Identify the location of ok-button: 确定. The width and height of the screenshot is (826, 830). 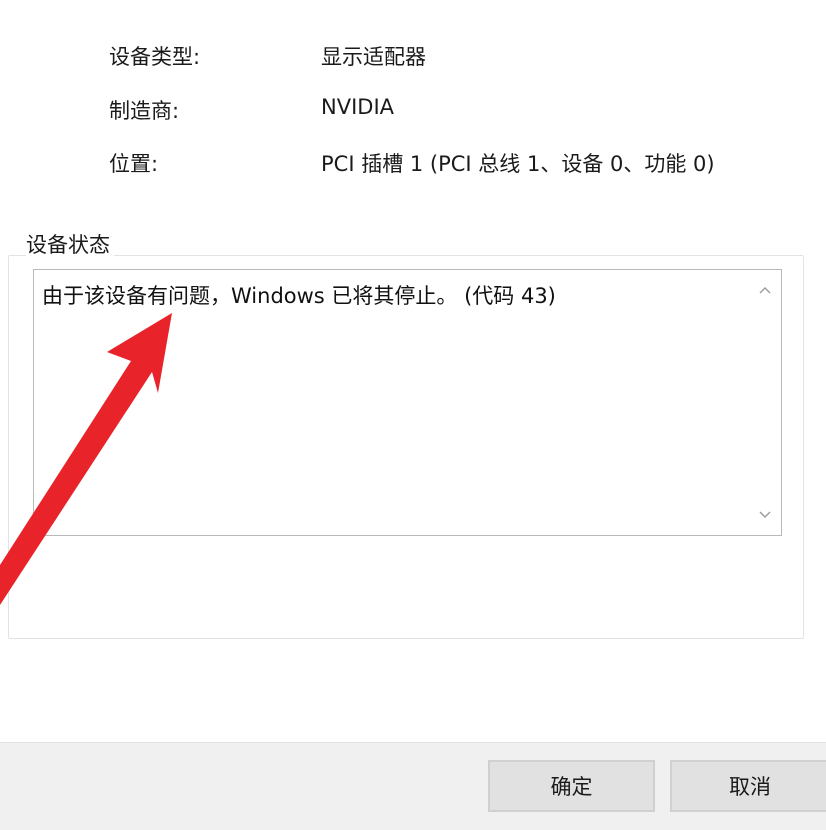
(571, 786).